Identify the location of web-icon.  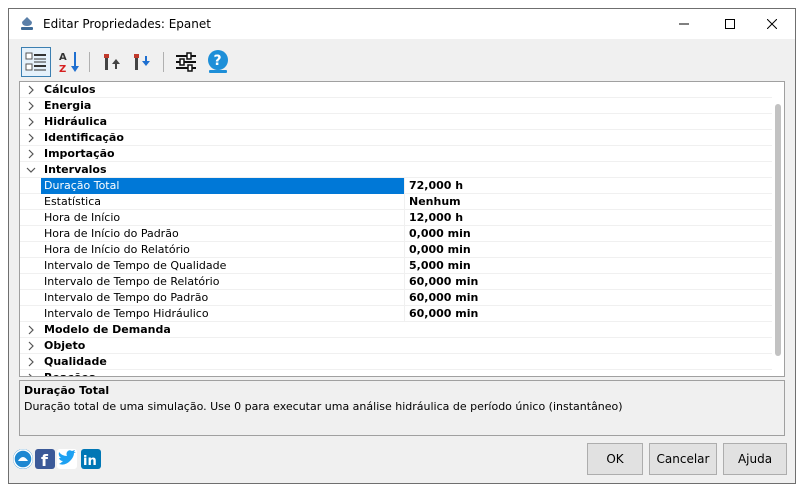
(23, 459).